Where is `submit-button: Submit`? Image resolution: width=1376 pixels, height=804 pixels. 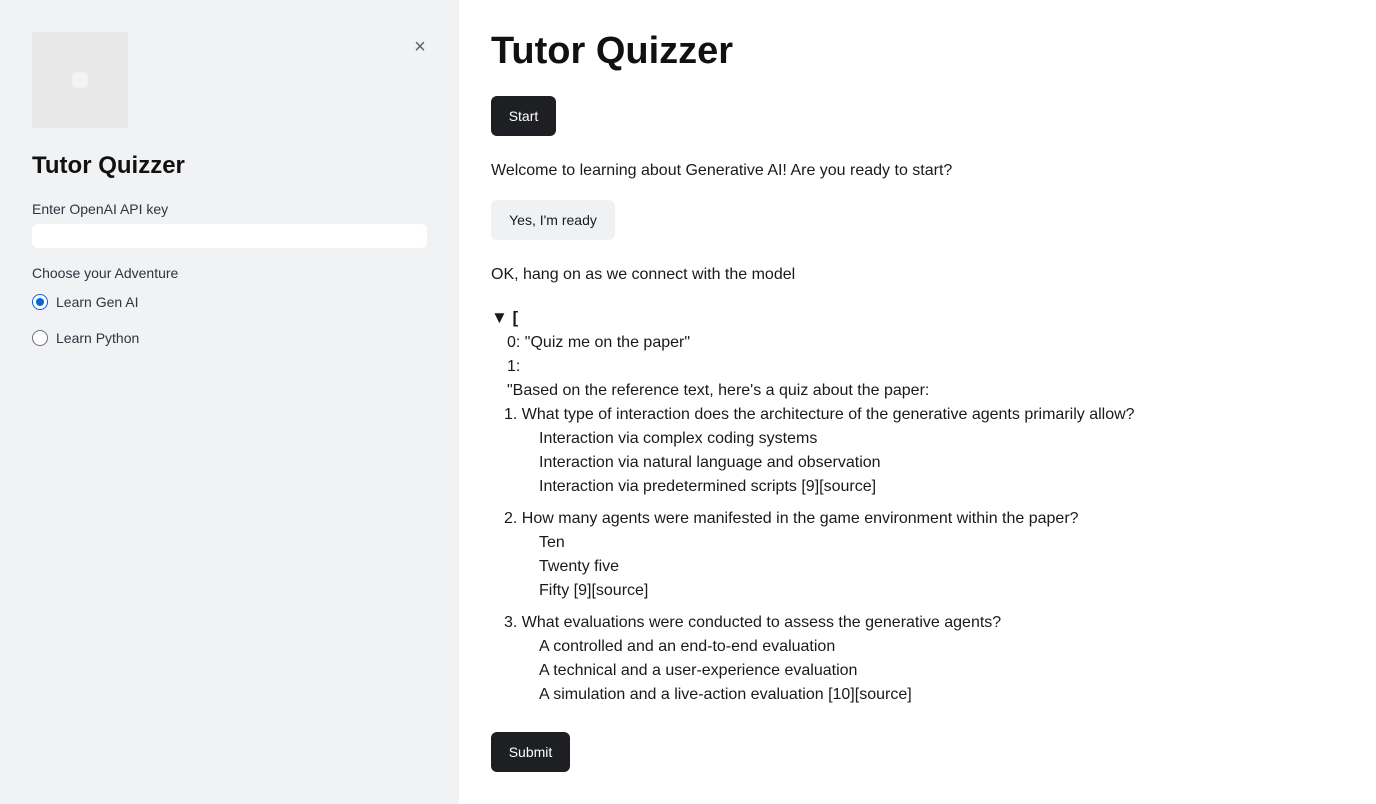 submit-button: Submit is located at coordinates (530, 752).